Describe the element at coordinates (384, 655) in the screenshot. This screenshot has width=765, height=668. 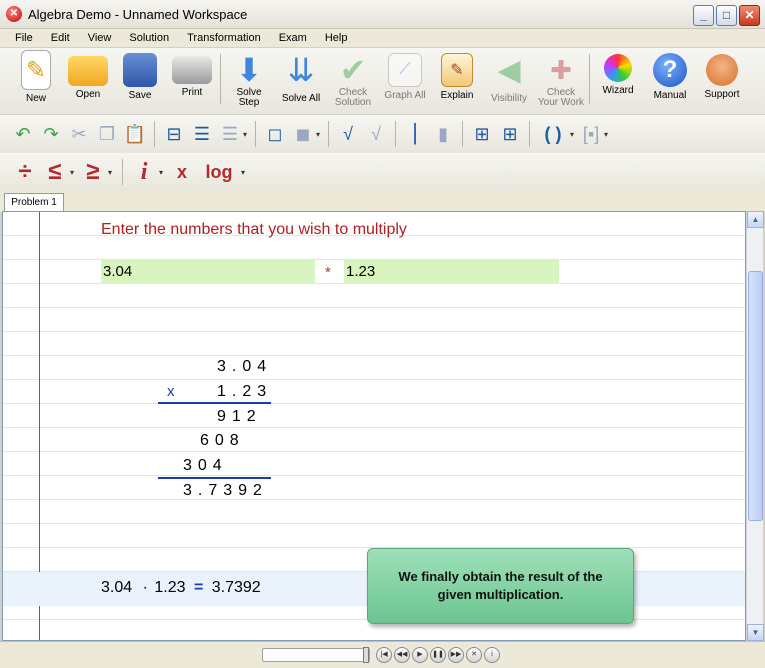
I see `first-step-icon: |◀` at that location.